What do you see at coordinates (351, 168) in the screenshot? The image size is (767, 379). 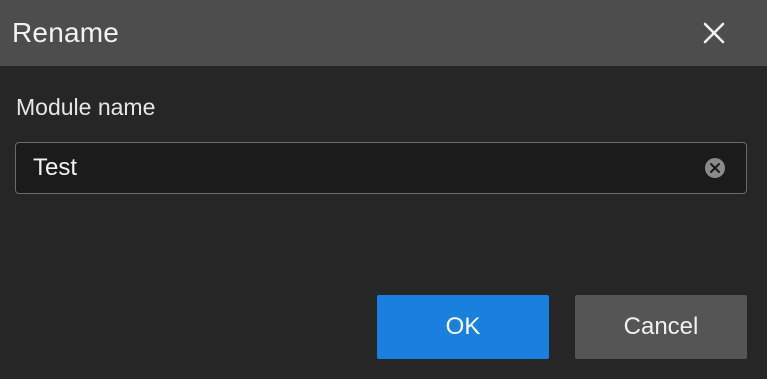 I see `module-name-input` at bounding box center [351, 168].